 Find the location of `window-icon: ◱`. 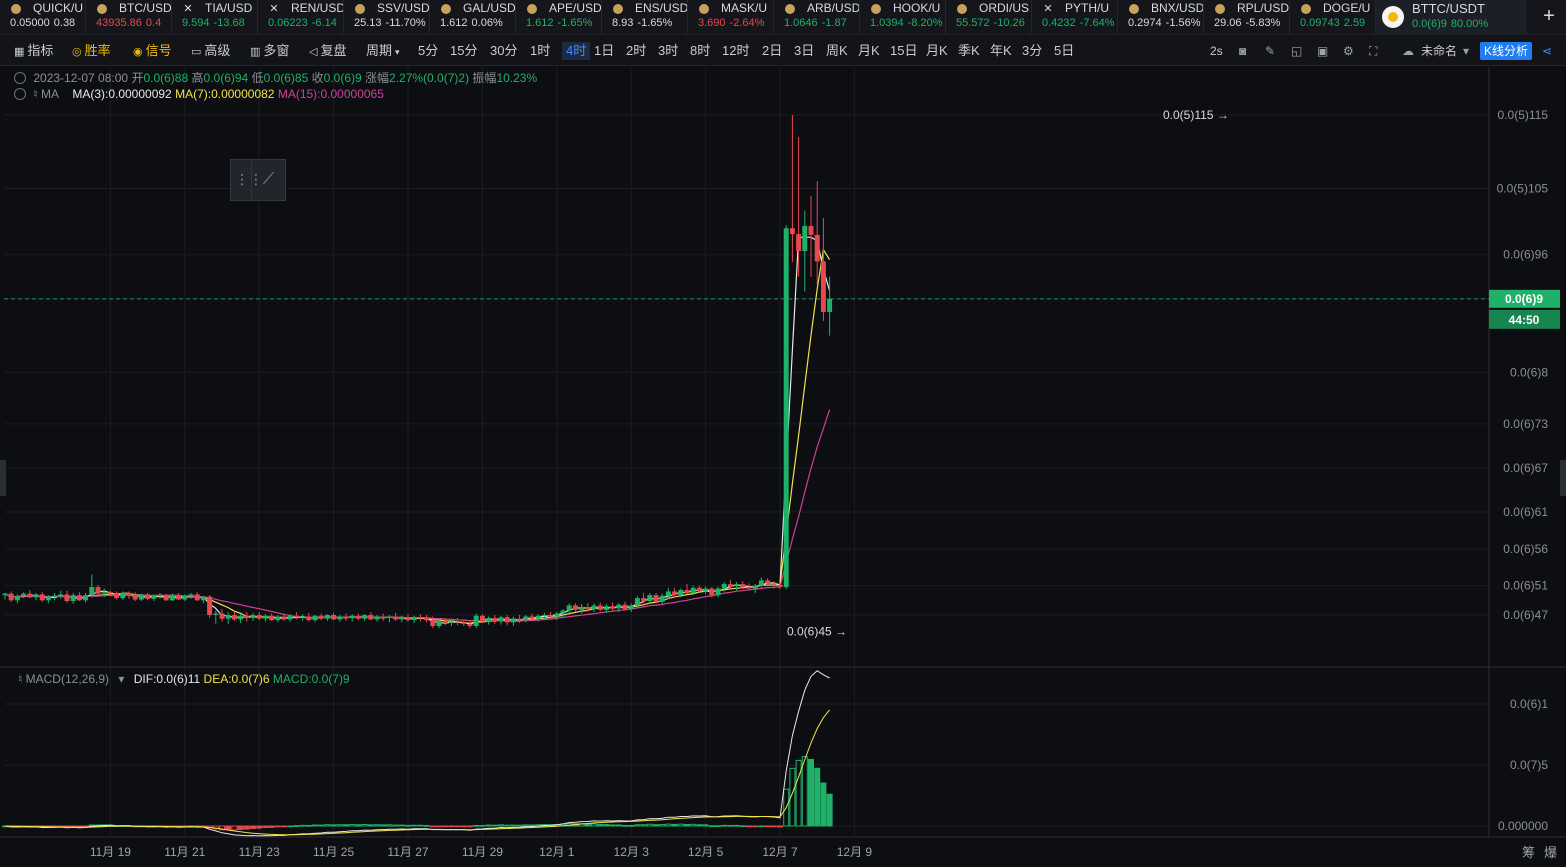

window-icon: ◱ is located at coordinates (1296, 51).